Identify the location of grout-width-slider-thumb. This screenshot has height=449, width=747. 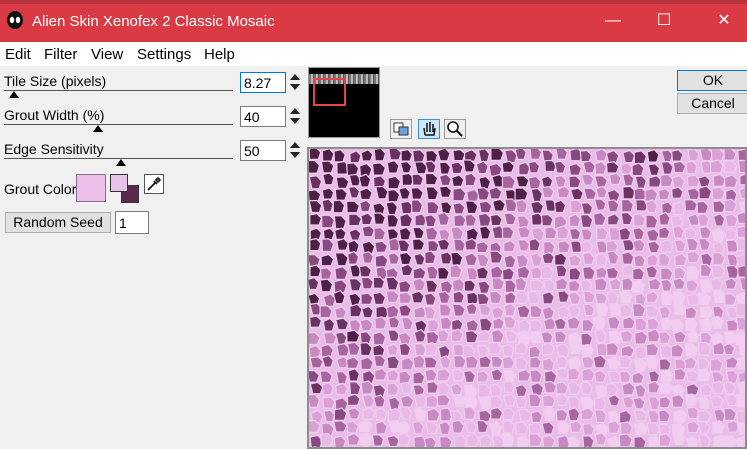
(98, 128).